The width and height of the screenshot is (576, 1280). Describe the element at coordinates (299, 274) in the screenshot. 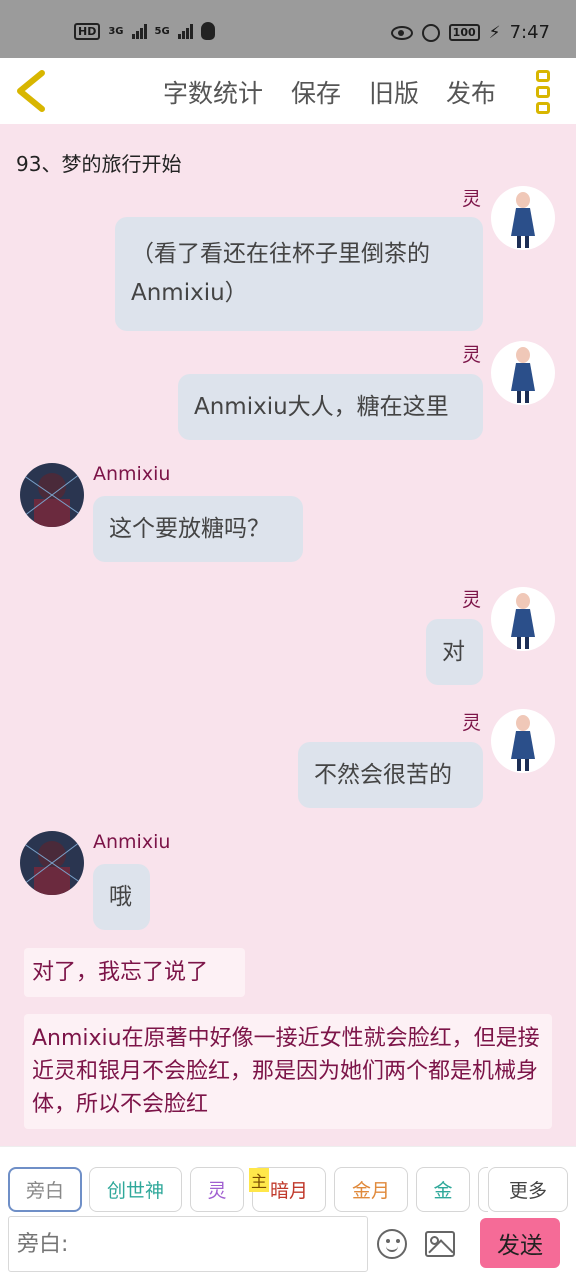

I see `message-bubble: （看了看还在往杯子里倒茶的Anmixiu）` at that location.